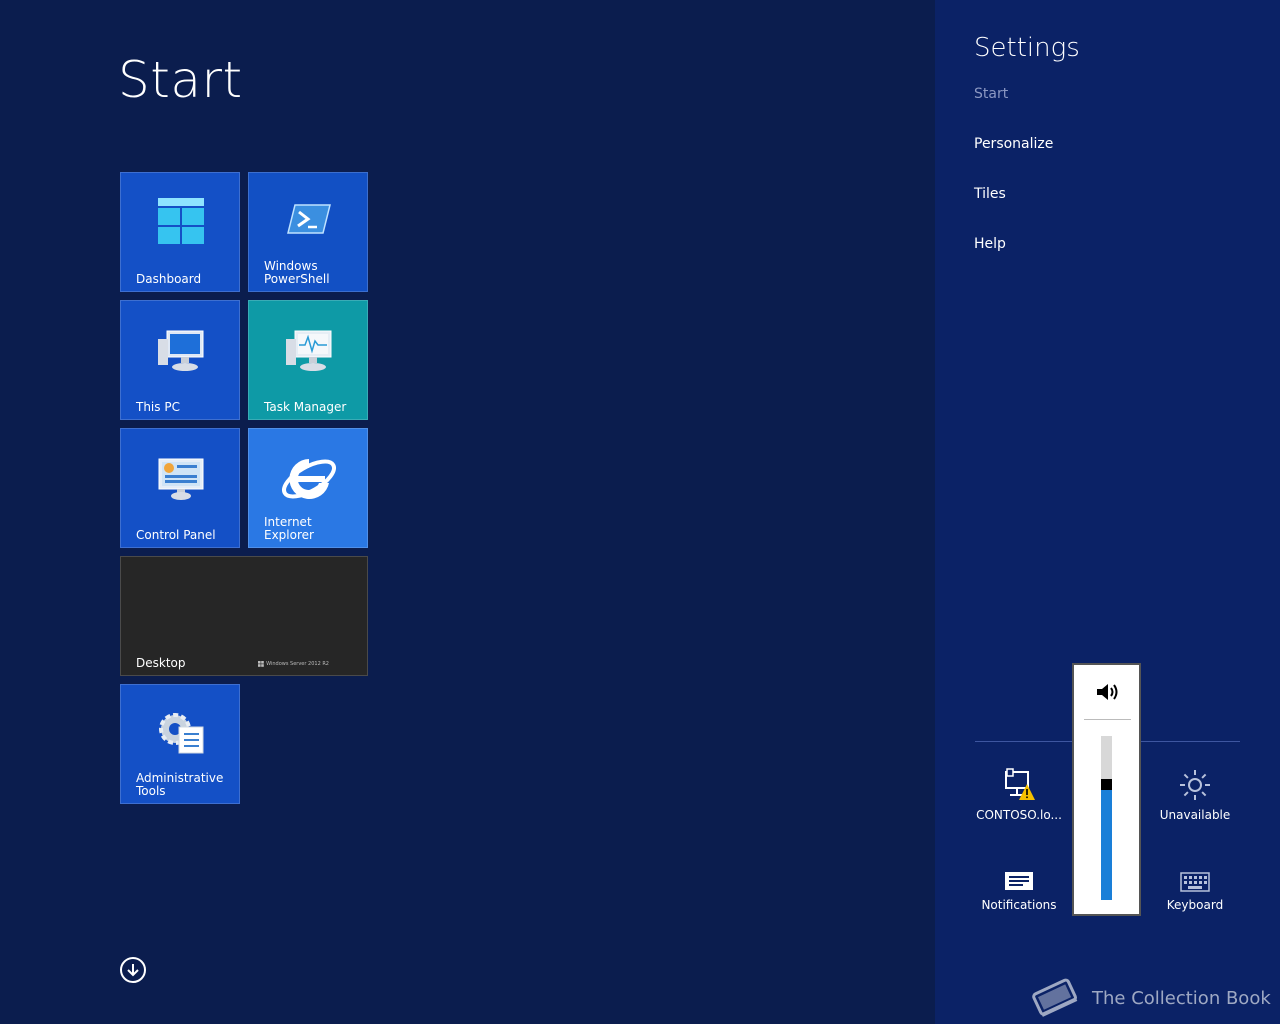 Image resolution: width=1280 pixels, height=1024 pixels. I want to click on book-icon, so click(1055, 997).